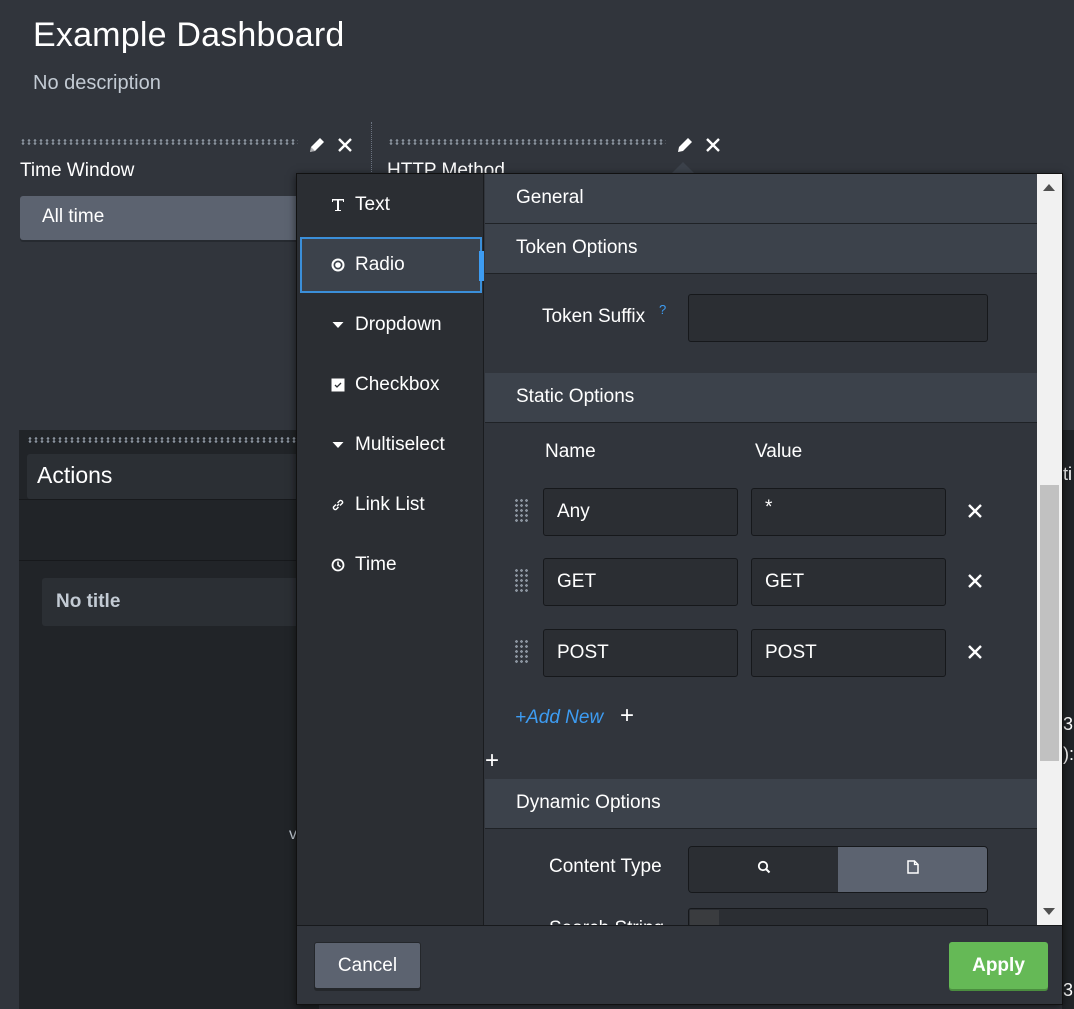  I want to click on editor-footer: Cancel Apply, so click(679, 964).